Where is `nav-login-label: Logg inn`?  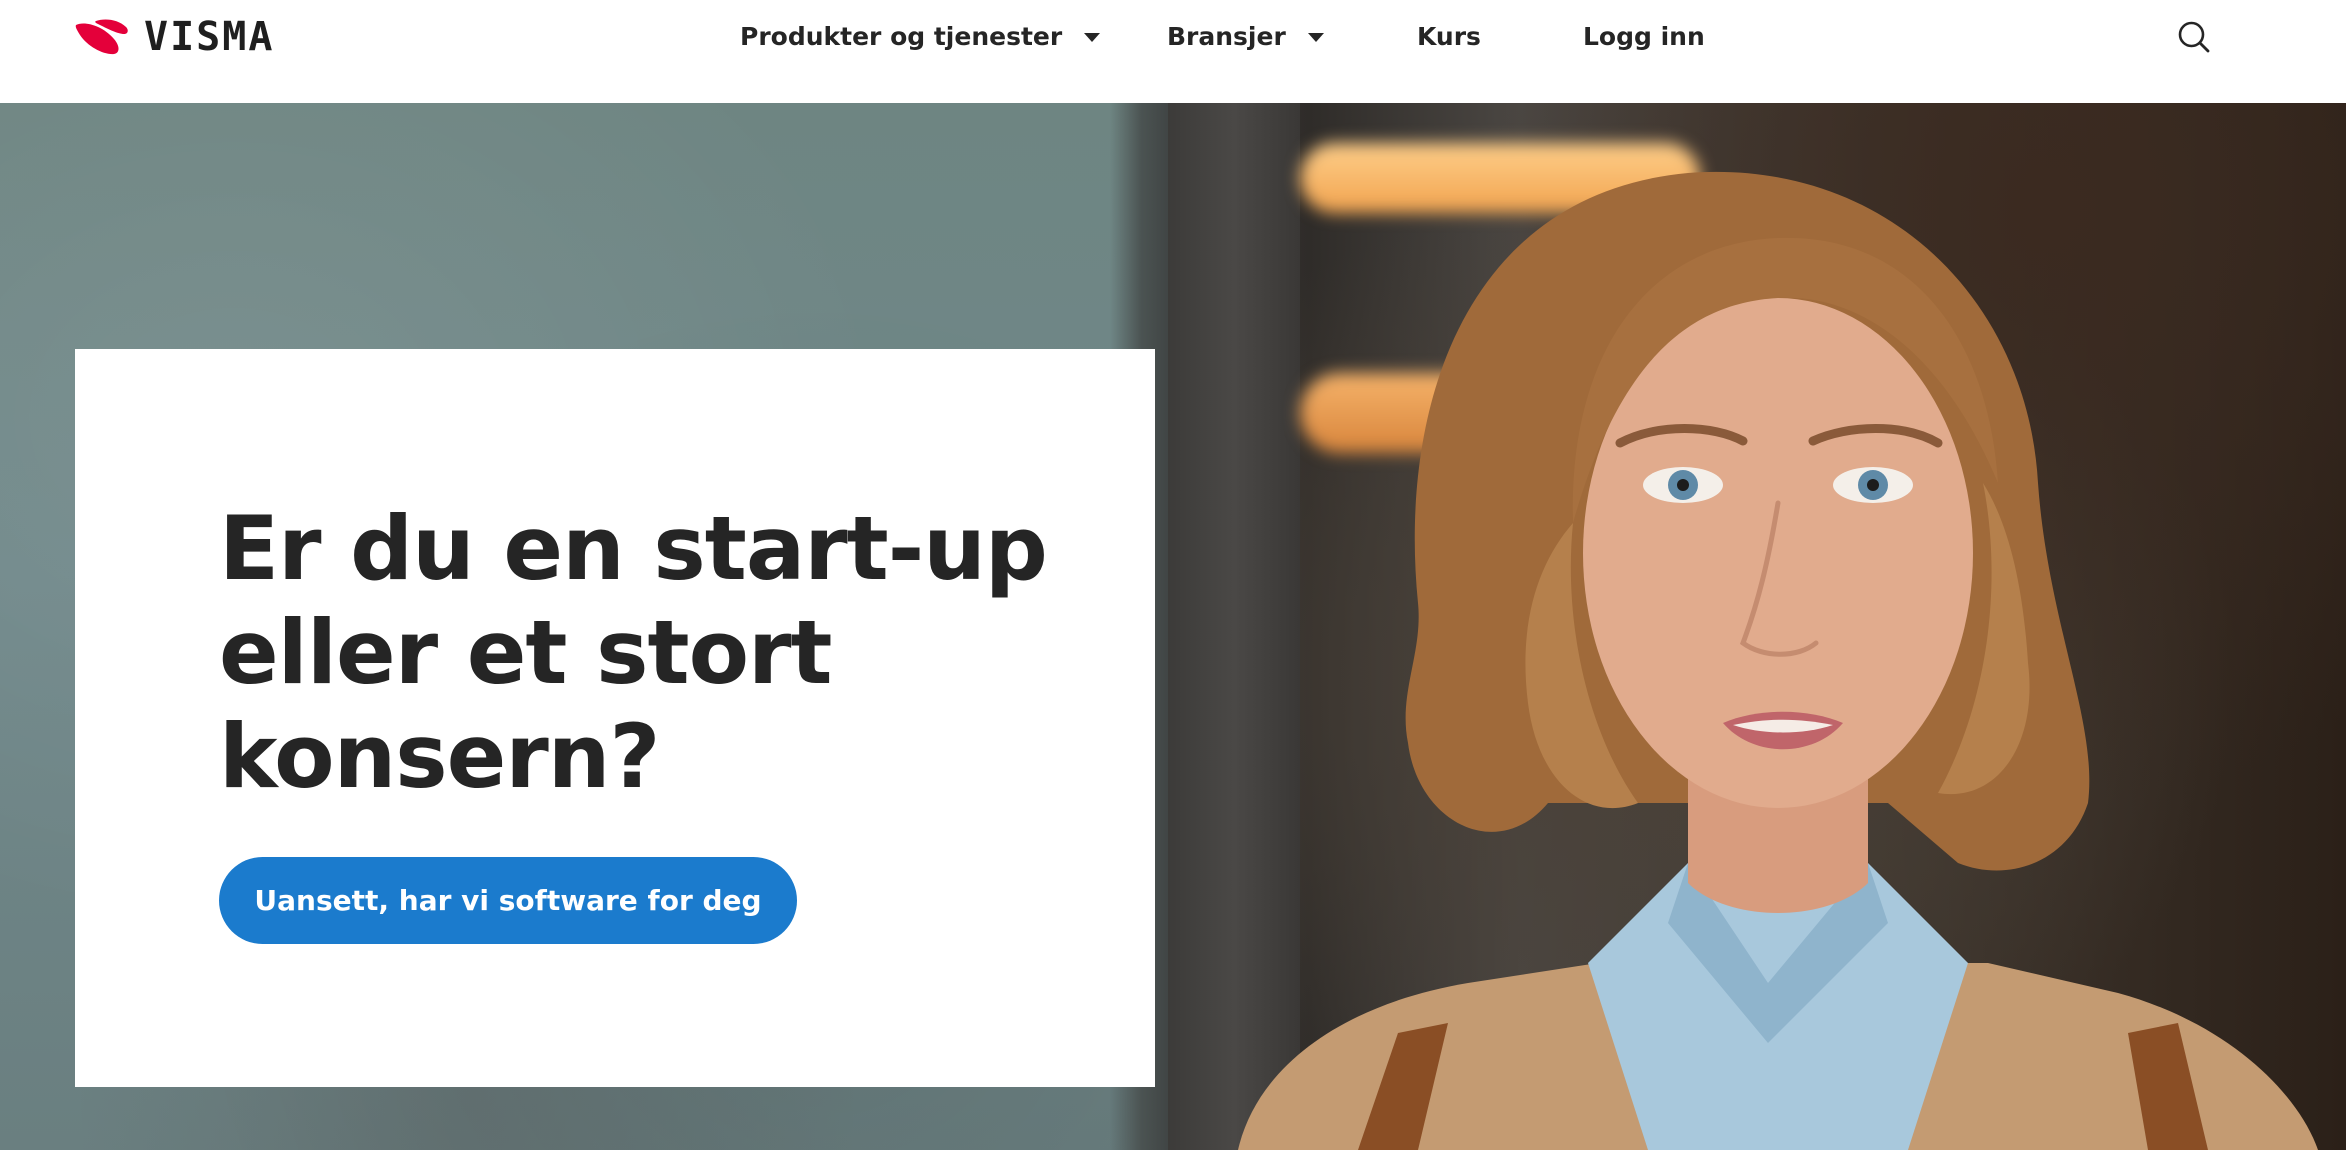
nav-login-label: Logg inn is located at coordinates (1644, 36).